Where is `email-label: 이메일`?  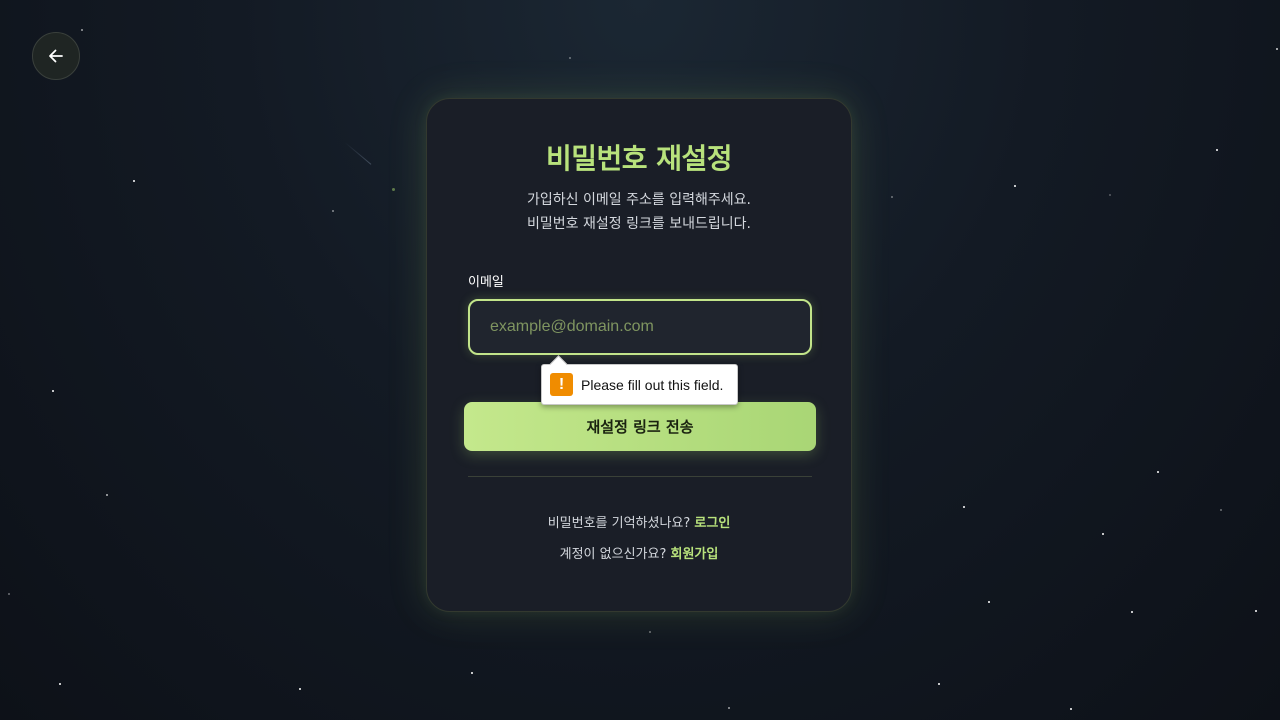 email-label: 이메일 is located at coordinates (486, 282).